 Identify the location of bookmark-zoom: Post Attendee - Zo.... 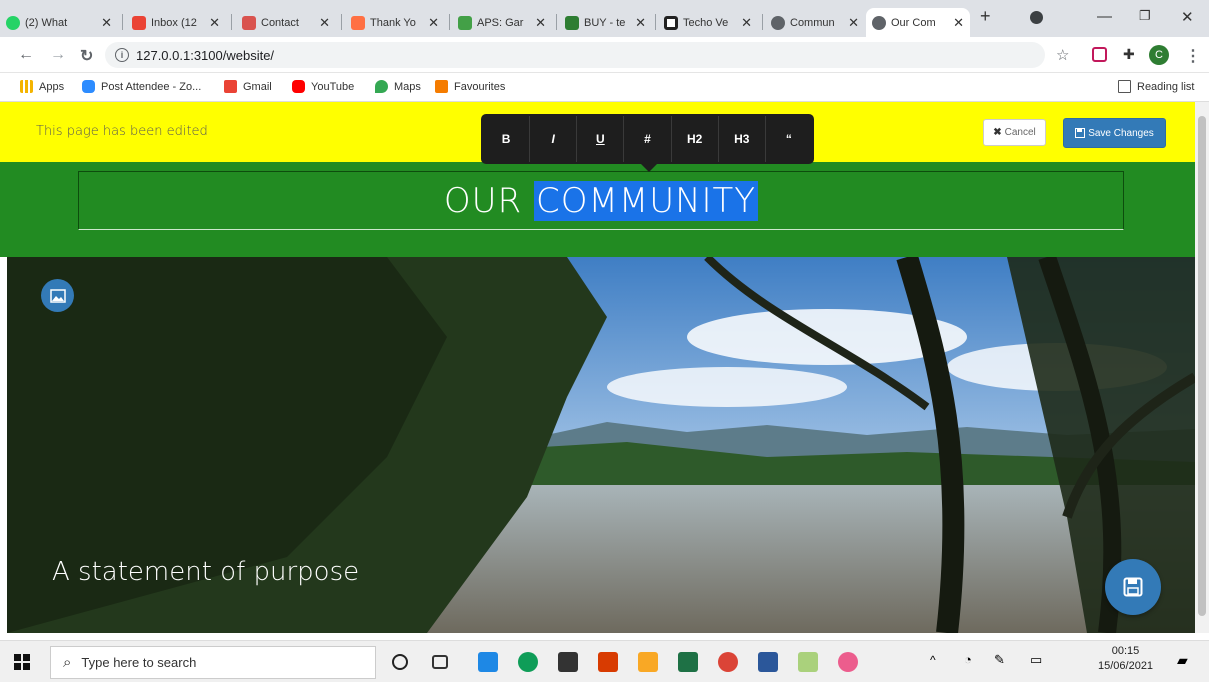
(141, 86).